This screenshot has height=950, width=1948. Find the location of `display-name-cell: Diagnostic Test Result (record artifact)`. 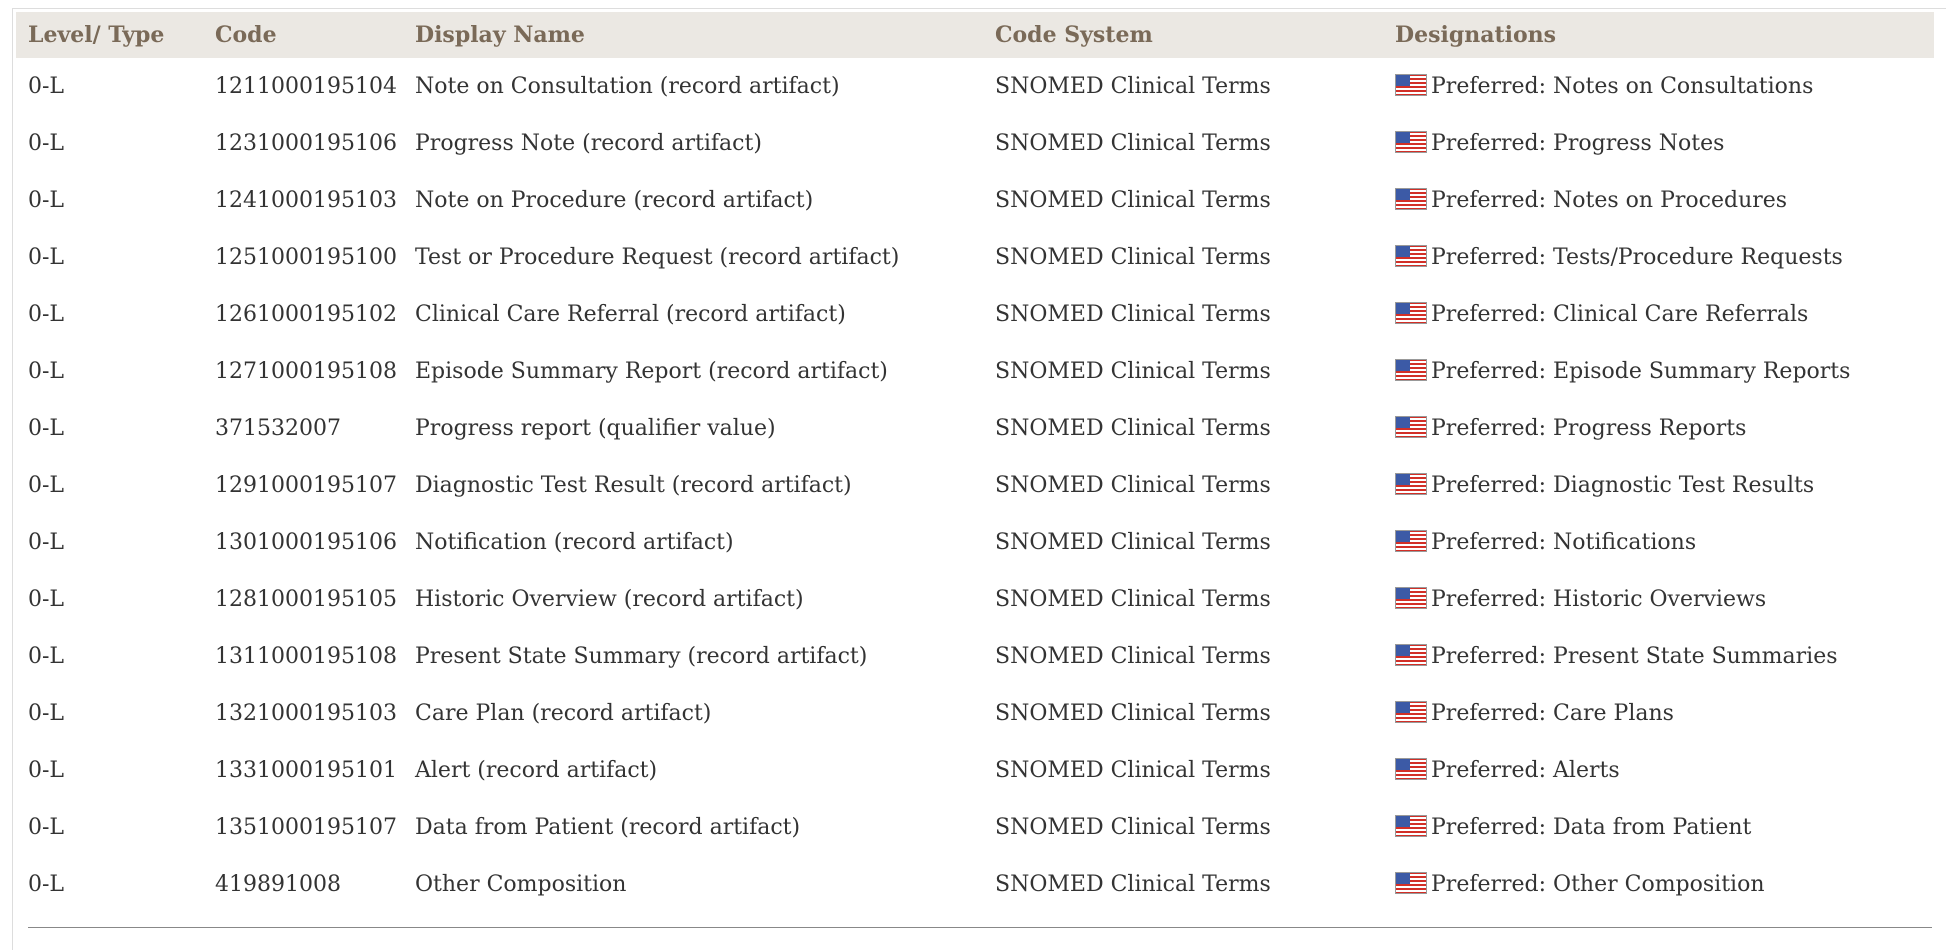

display-name-cell: Diagnostic Test Result (record artifact) is located at coordinates (633, 485).